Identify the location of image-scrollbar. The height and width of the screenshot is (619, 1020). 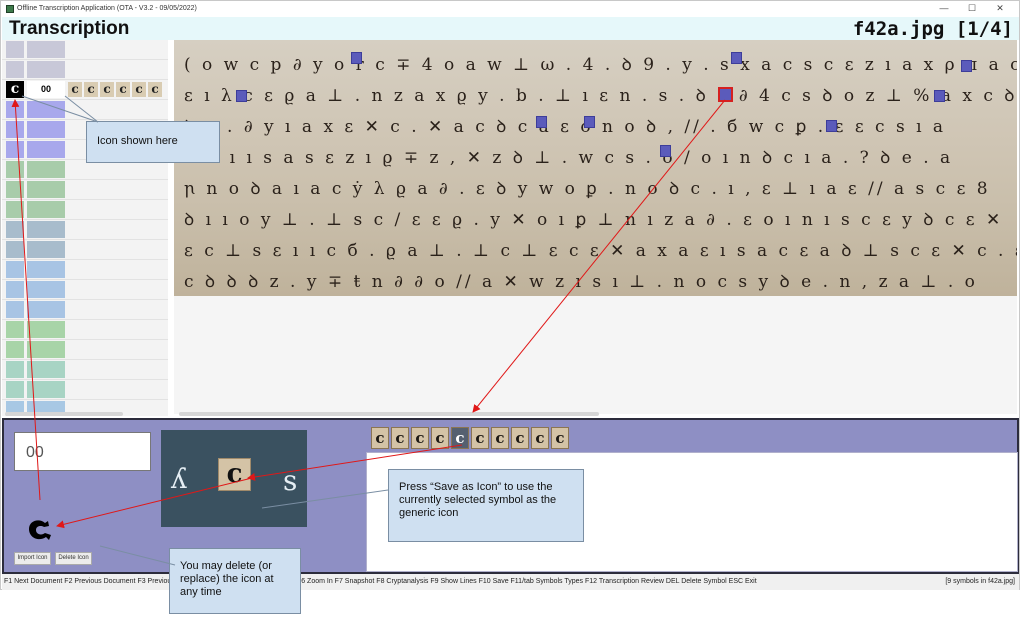
(389, 414).